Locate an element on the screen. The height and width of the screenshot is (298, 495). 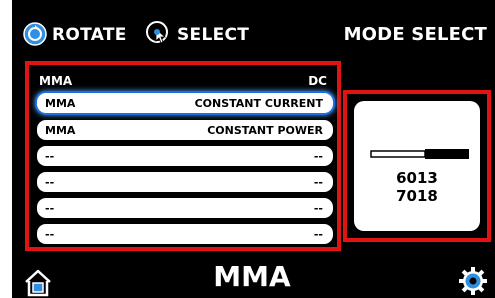
electrode-class: 7018 is located at coordinates (417, 196).